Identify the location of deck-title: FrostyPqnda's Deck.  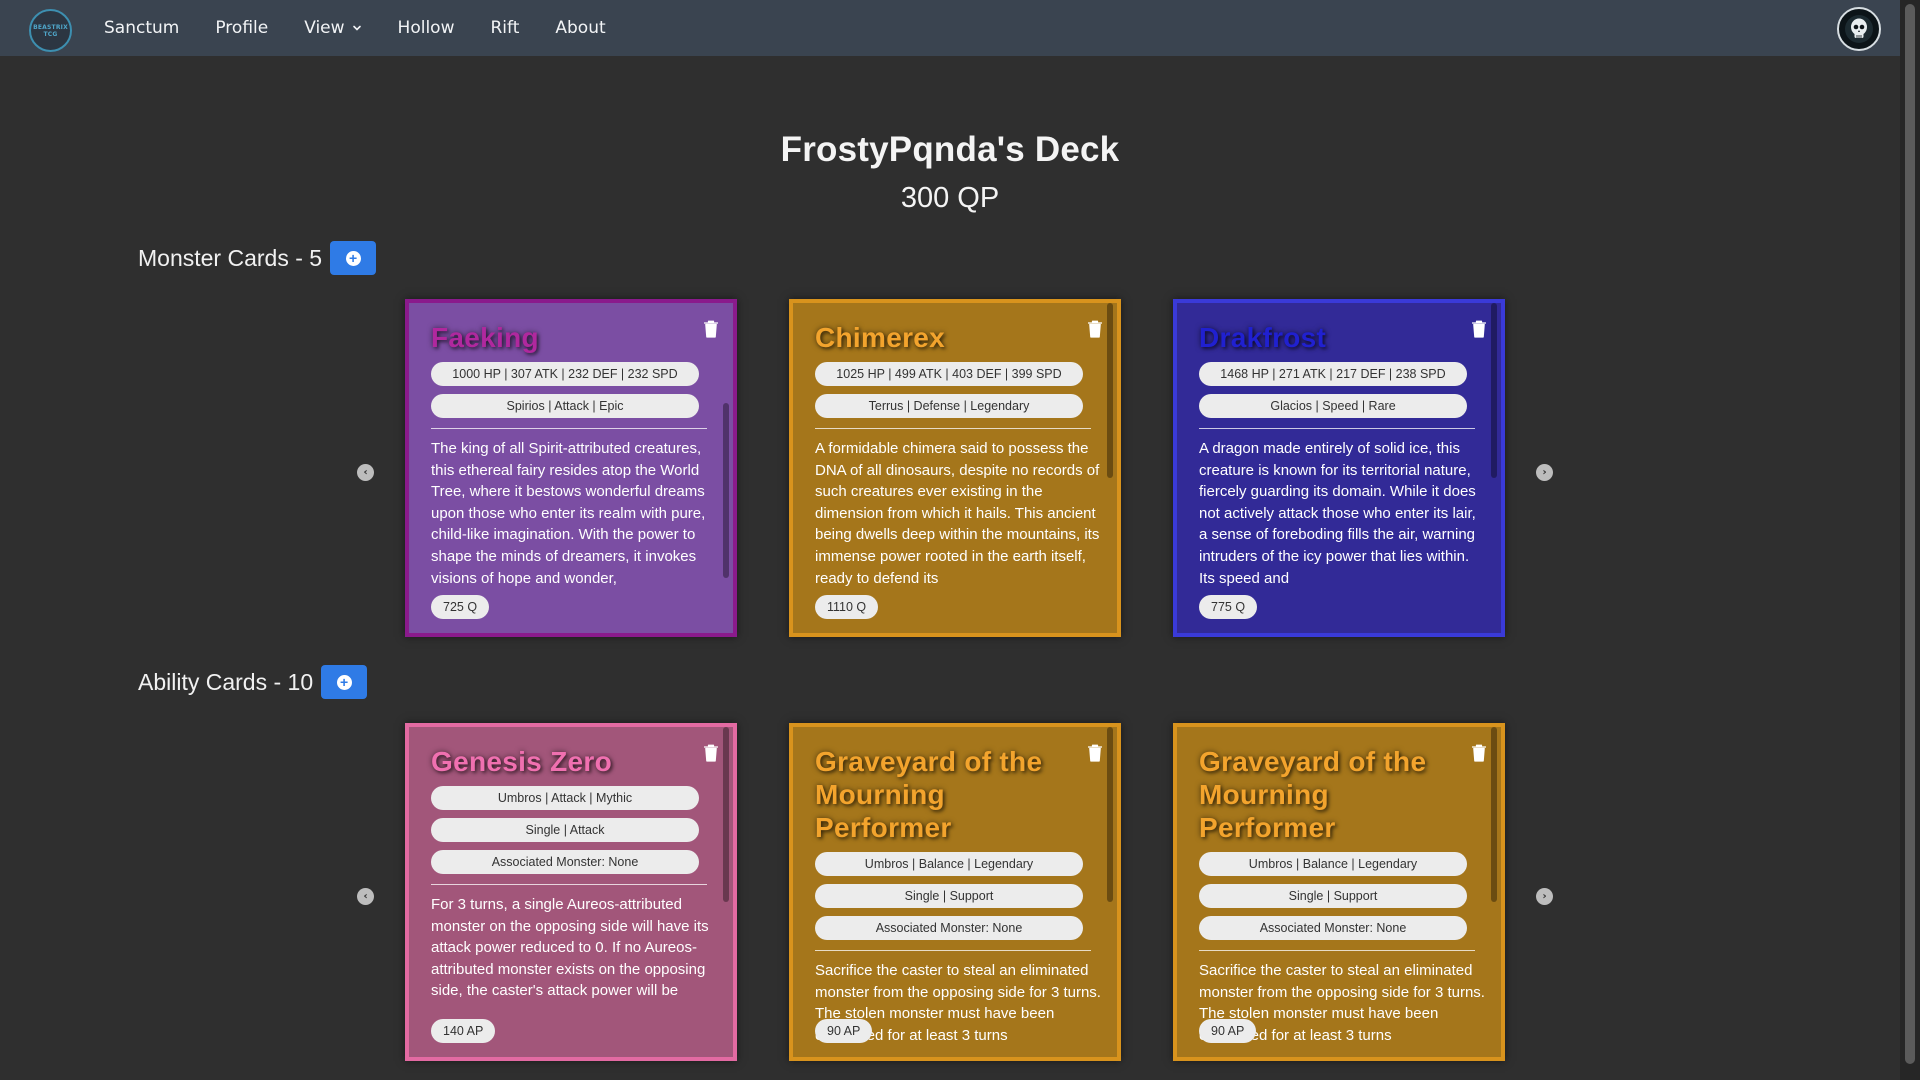
(950, 149).